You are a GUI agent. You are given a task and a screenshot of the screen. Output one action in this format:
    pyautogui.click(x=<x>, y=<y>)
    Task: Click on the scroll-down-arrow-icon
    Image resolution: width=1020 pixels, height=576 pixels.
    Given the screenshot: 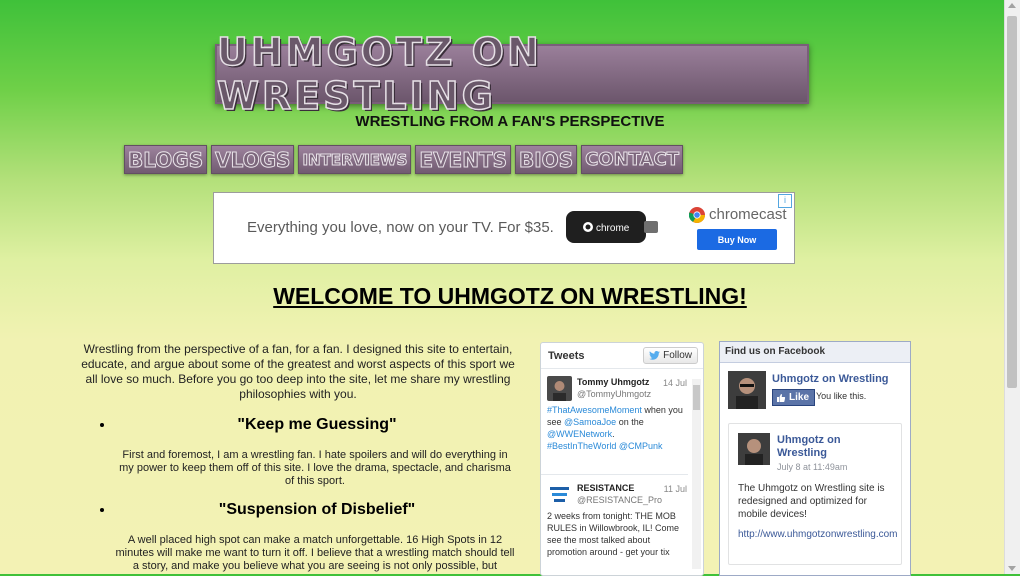 What is the action you would take?
    pyautogui.click(x=1012, y=568)
    